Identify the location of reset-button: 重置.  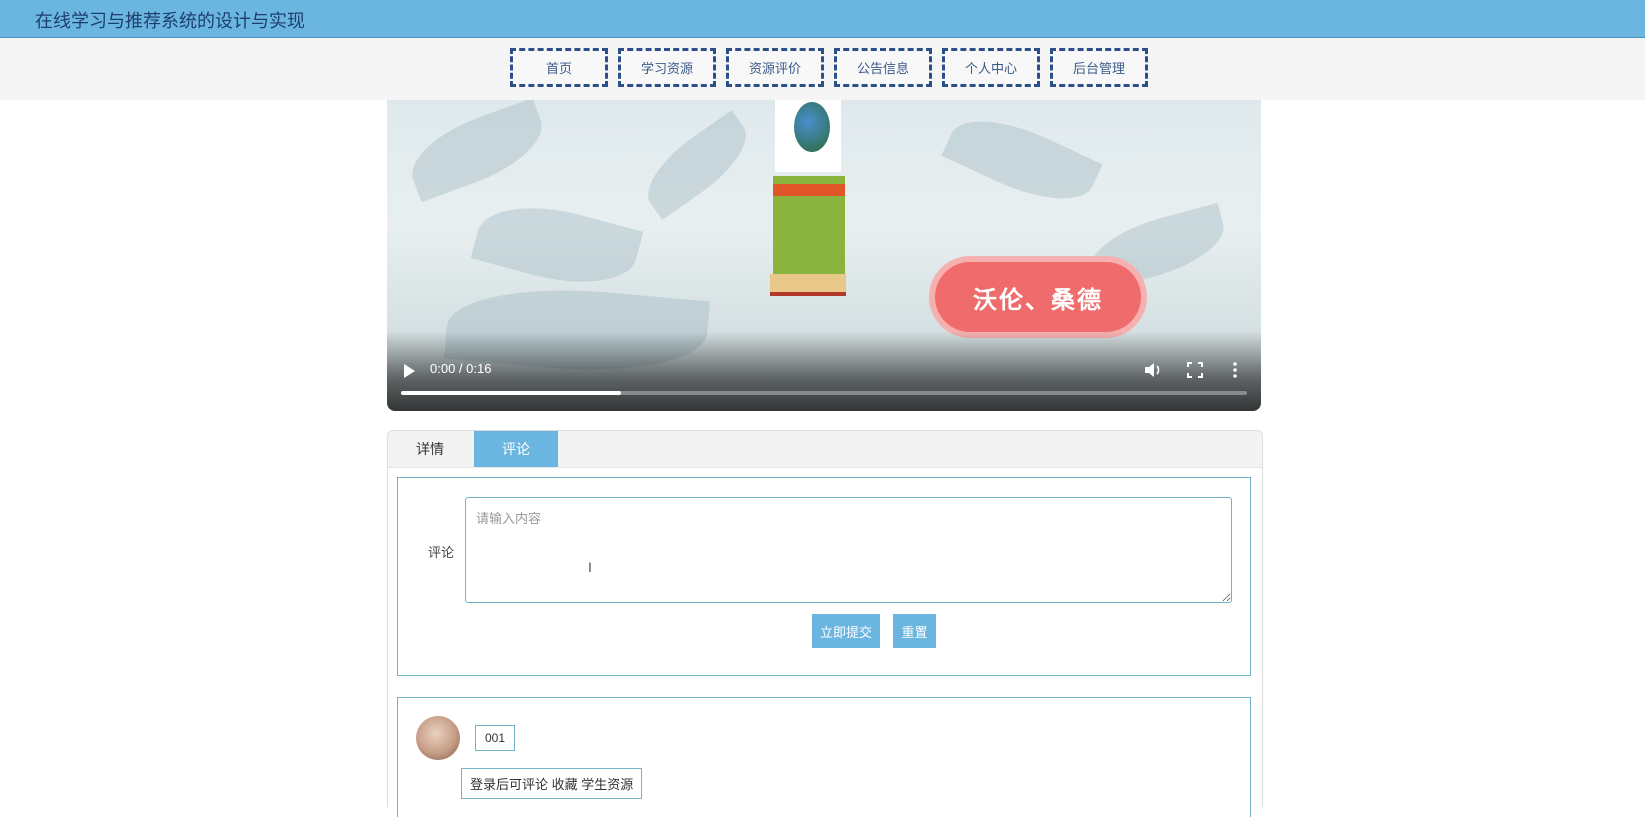
(914, 631).